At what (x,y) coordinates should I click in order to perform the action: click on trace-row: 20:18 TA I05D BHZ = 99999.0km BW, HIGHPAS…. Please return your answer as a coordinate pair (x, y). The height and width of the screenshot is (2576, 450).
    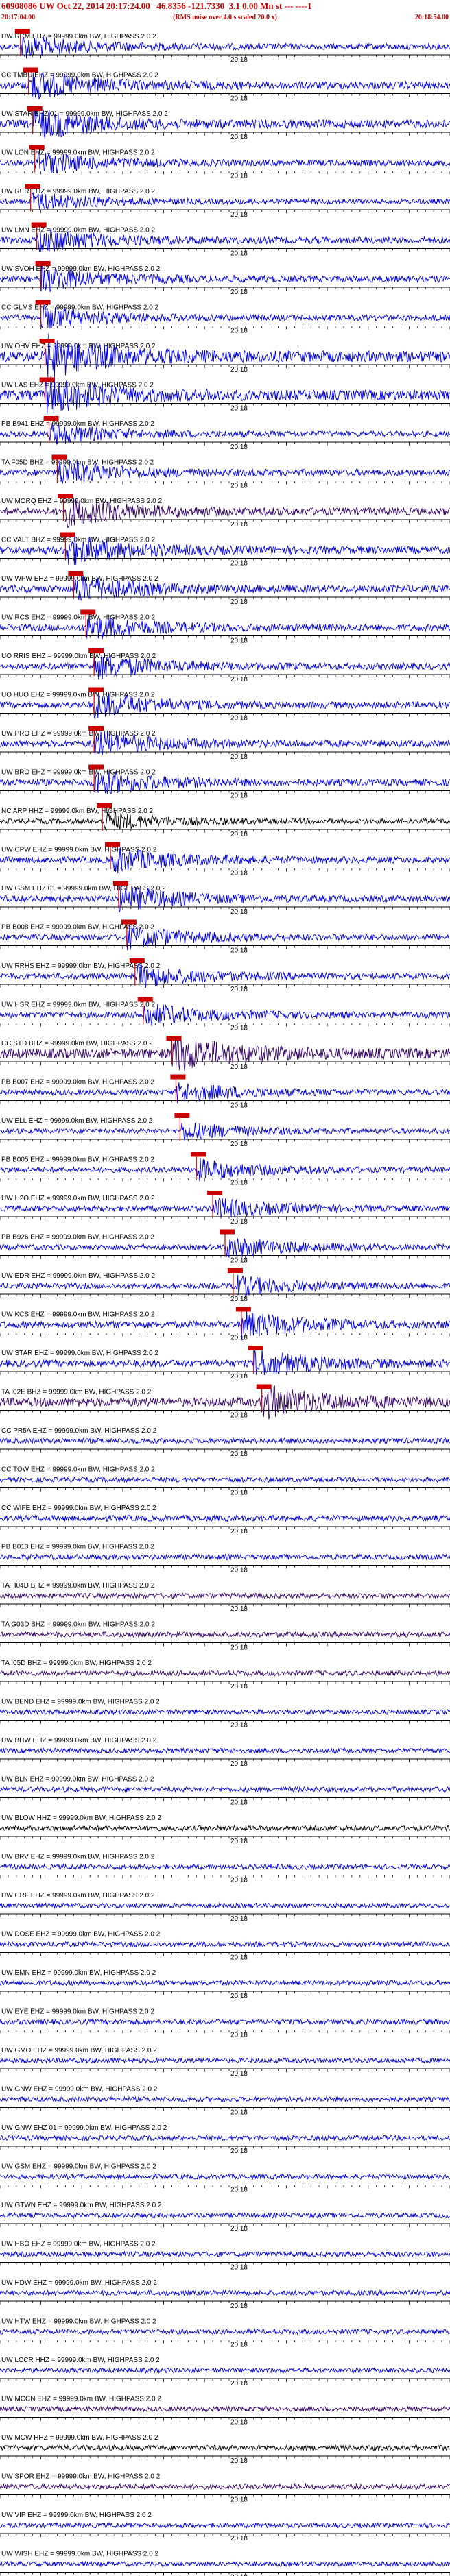
    Looking at the image, I should click on (225, 1675).